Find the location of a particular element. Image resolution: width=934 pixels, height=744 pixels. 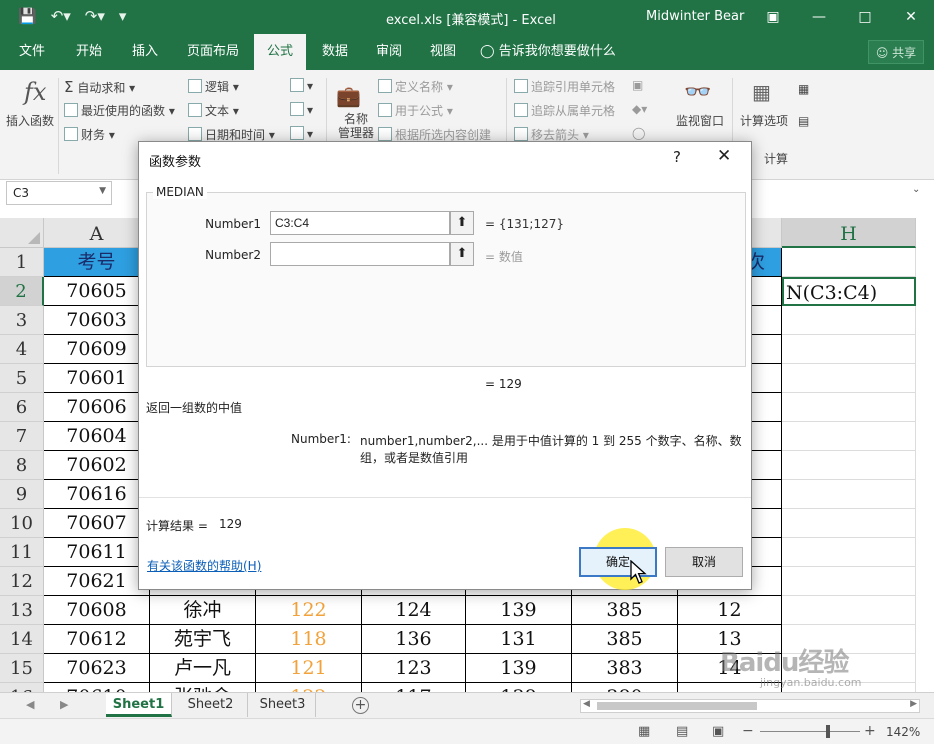

page-break-view-icon: ▣ is located at coordinates (718, 731).